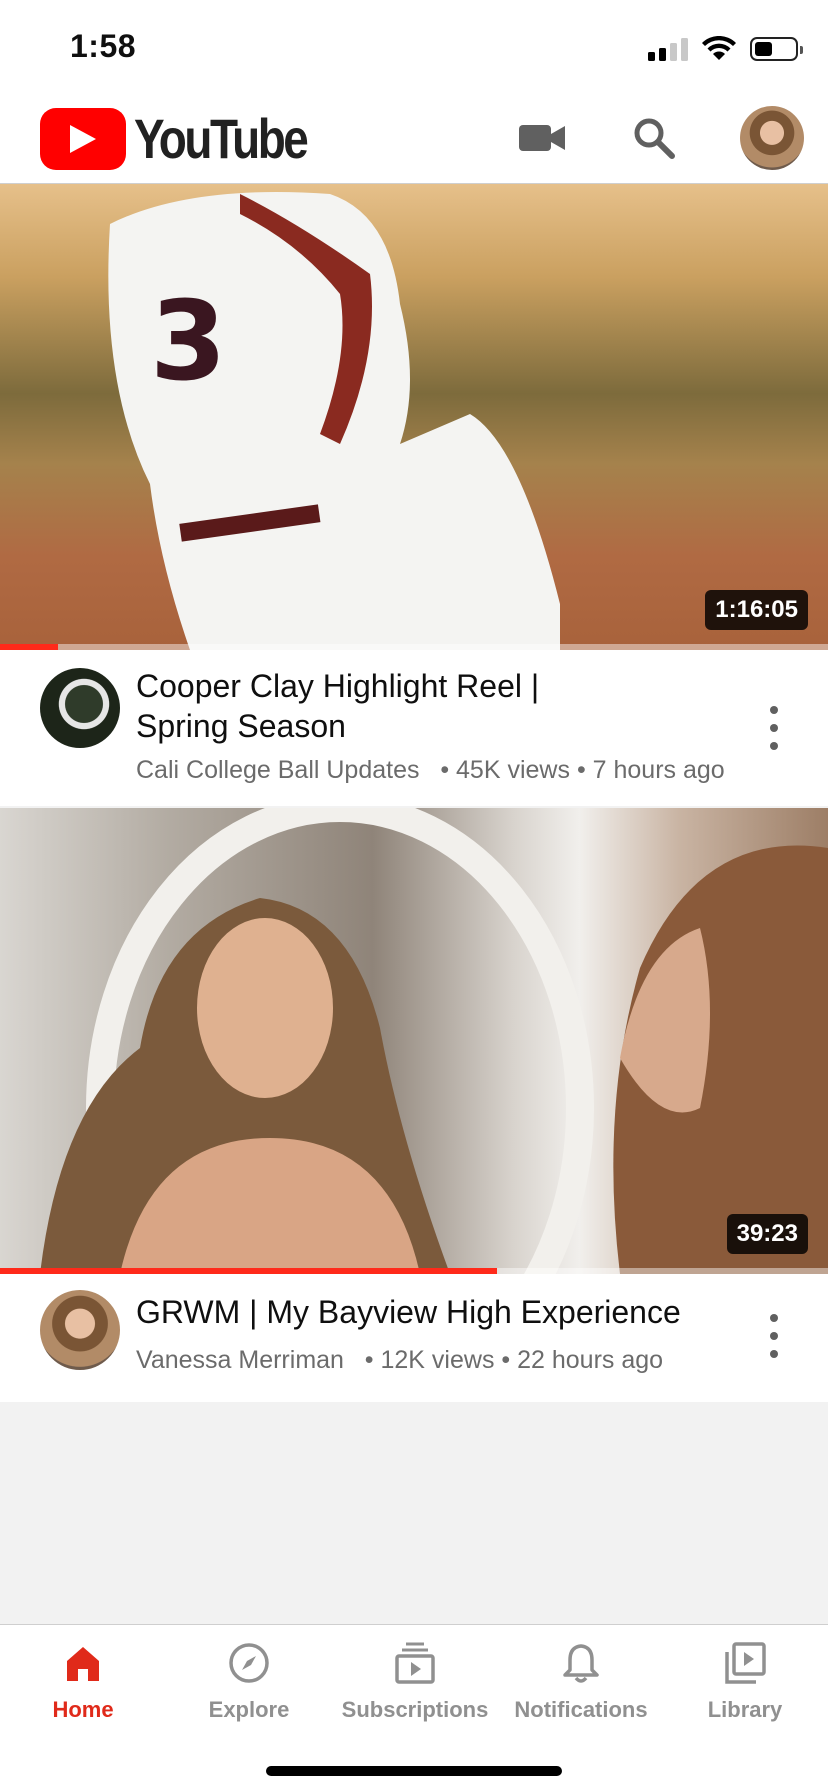 This screenshot has width=828, height=1792. I want to click on play-logo-icon, so click(83, 138).